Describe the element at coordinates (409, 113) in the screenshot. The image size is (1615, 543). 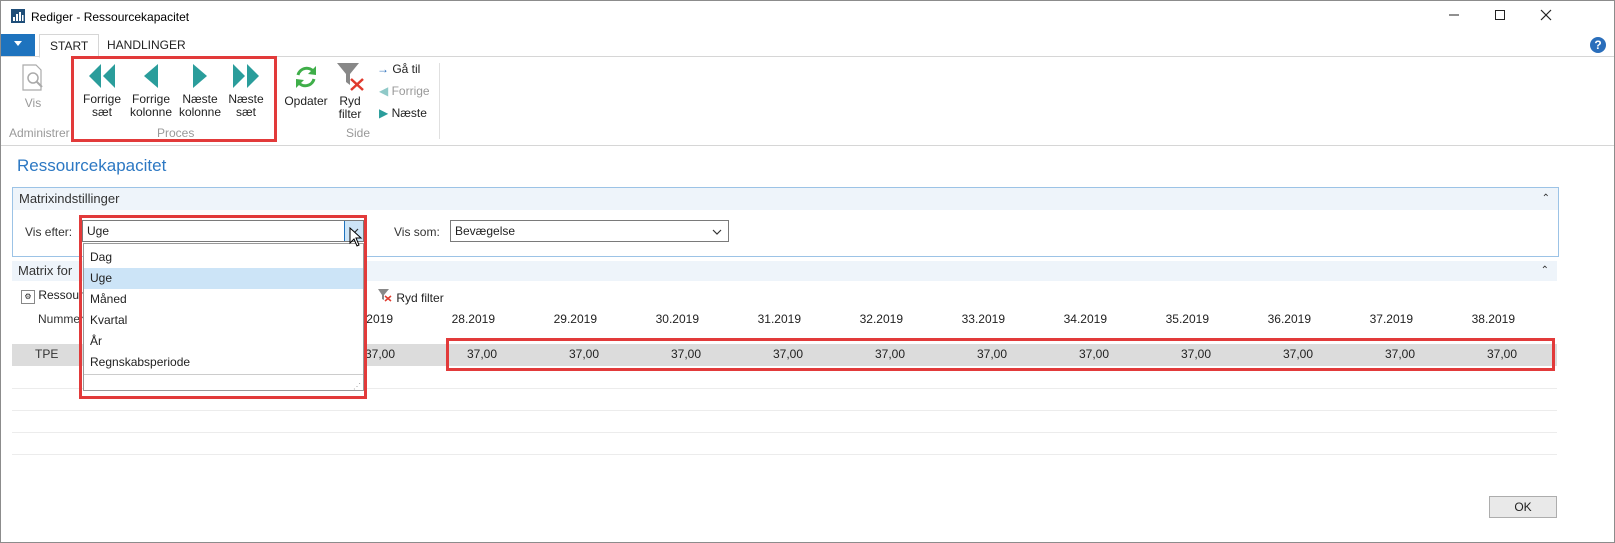
I see `next-label: Næste` at that location.